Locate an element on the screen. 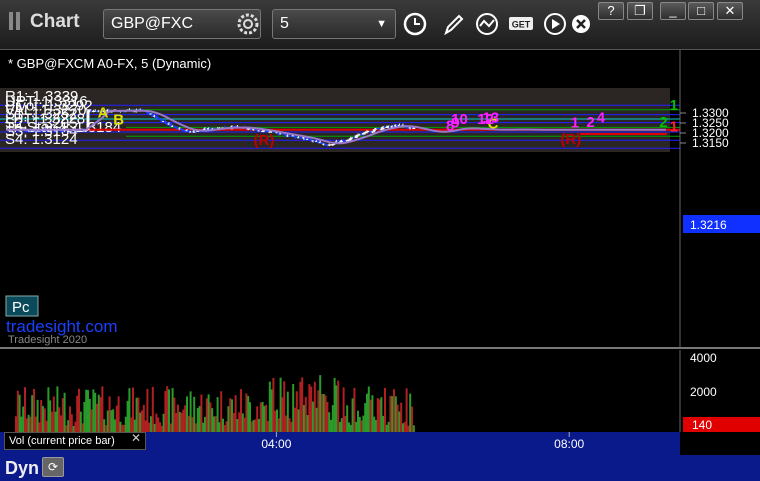 This screenshot has width=760, height=481. last-volume-label: 140 is located at coordinates (702, 425).